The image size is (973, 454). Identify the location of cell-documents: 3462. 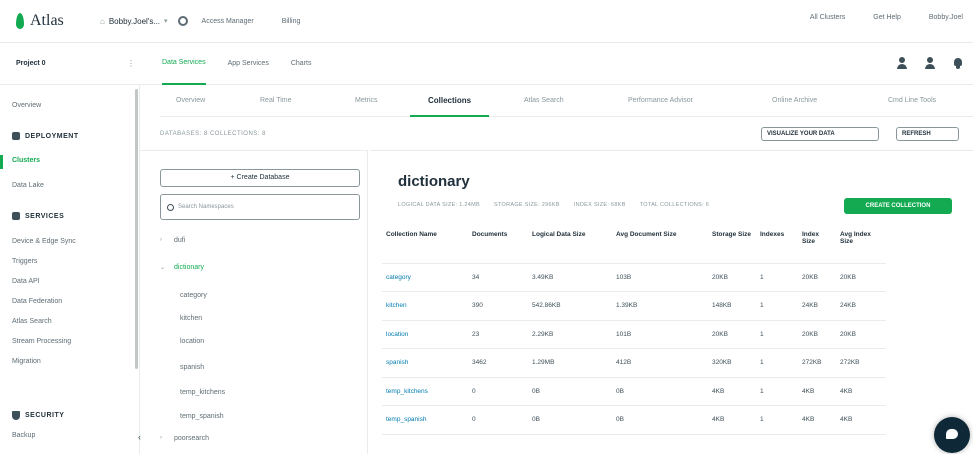
(498, 363).